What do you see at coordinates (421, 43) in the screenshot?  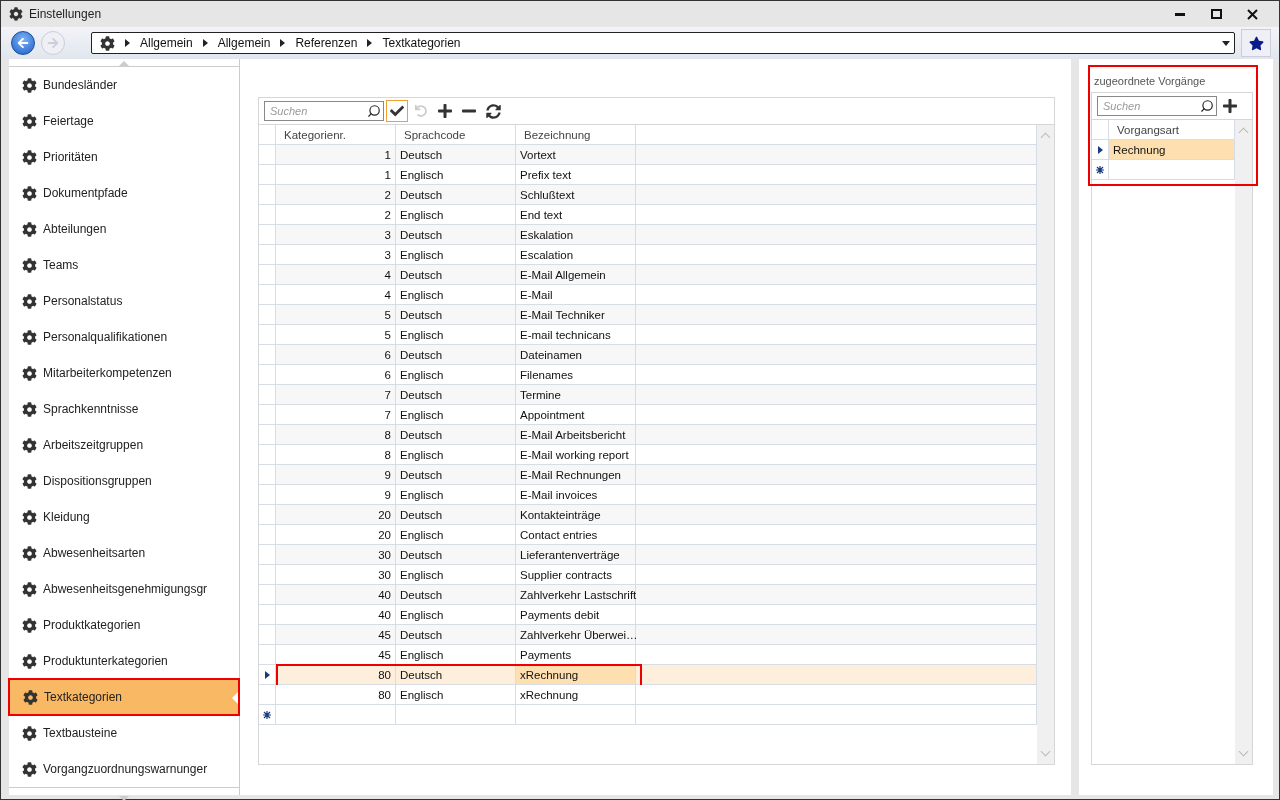 I see `breadcrumb-link: Textkategorien` at bounding box center [421, 43].